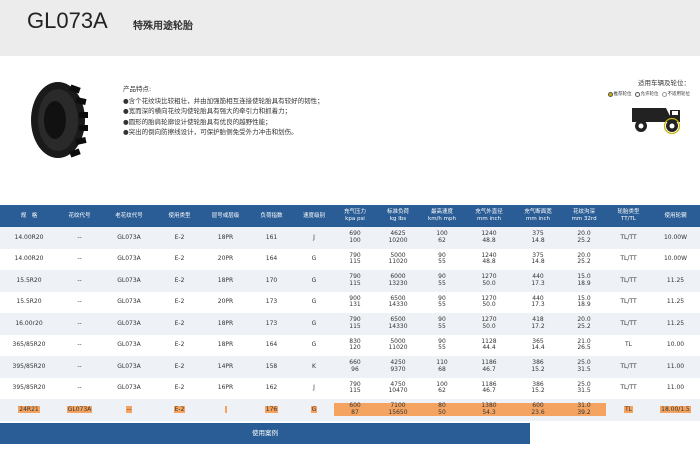  I want to click on column-header: 规 格, so click(29, 216).